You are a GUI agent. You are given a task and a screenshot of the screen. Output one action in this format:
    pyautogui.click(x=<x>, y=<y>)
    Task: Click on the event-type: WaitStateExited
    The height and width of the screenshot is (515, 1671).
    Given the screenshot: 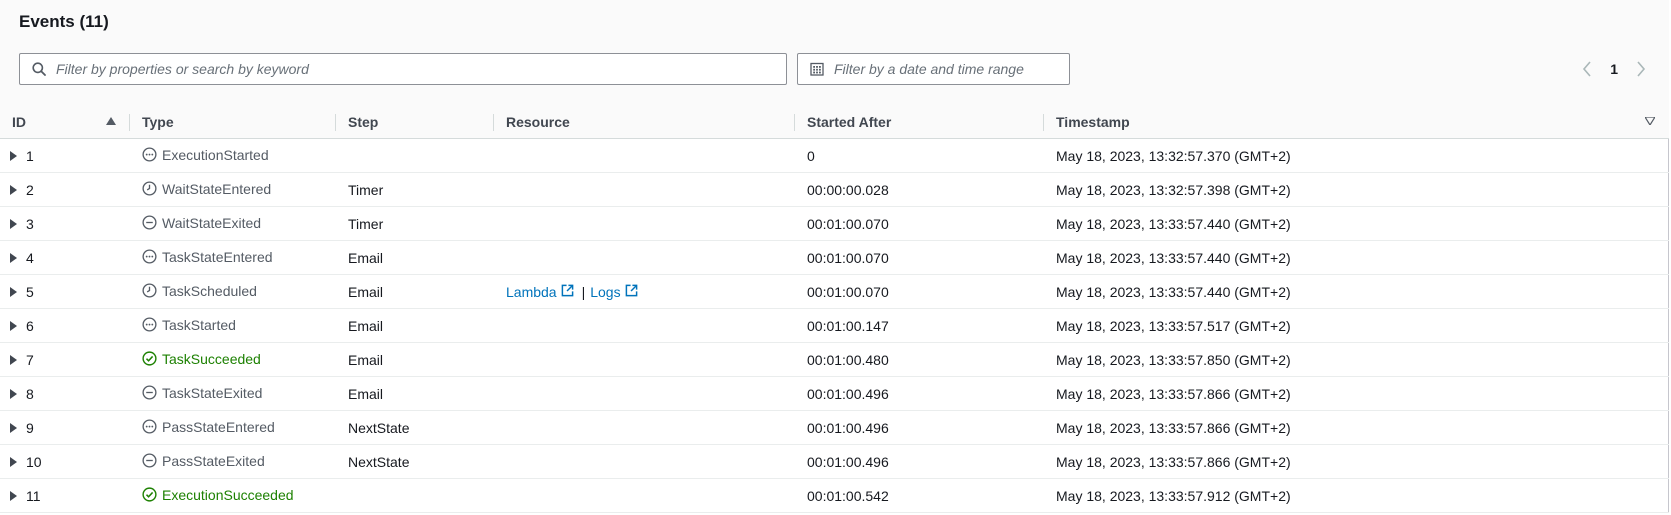 What is the action you would take?
    pyautogui.click(x=201, y=223)
    